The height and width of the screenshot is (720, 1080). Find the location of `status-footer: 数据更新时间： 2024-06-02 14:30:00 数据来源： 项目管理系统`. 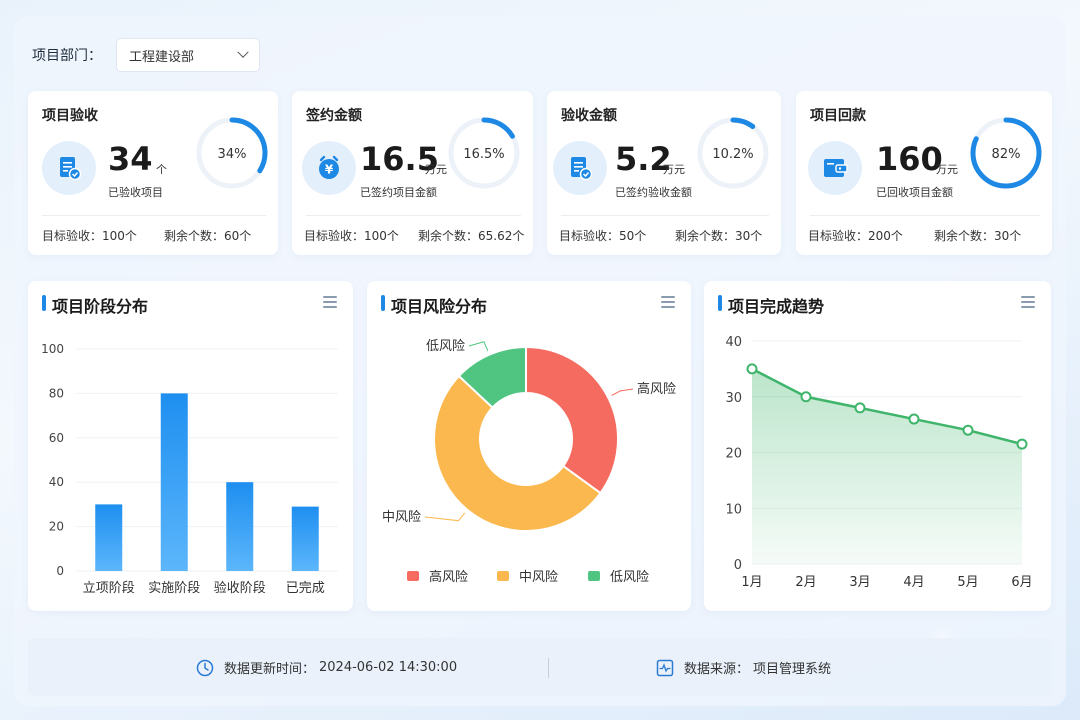

status-footer: 数据更新时间： 2024-06-02 14:30:00 数据来源： 项目管理系统 is located at coordinates (540, 667).